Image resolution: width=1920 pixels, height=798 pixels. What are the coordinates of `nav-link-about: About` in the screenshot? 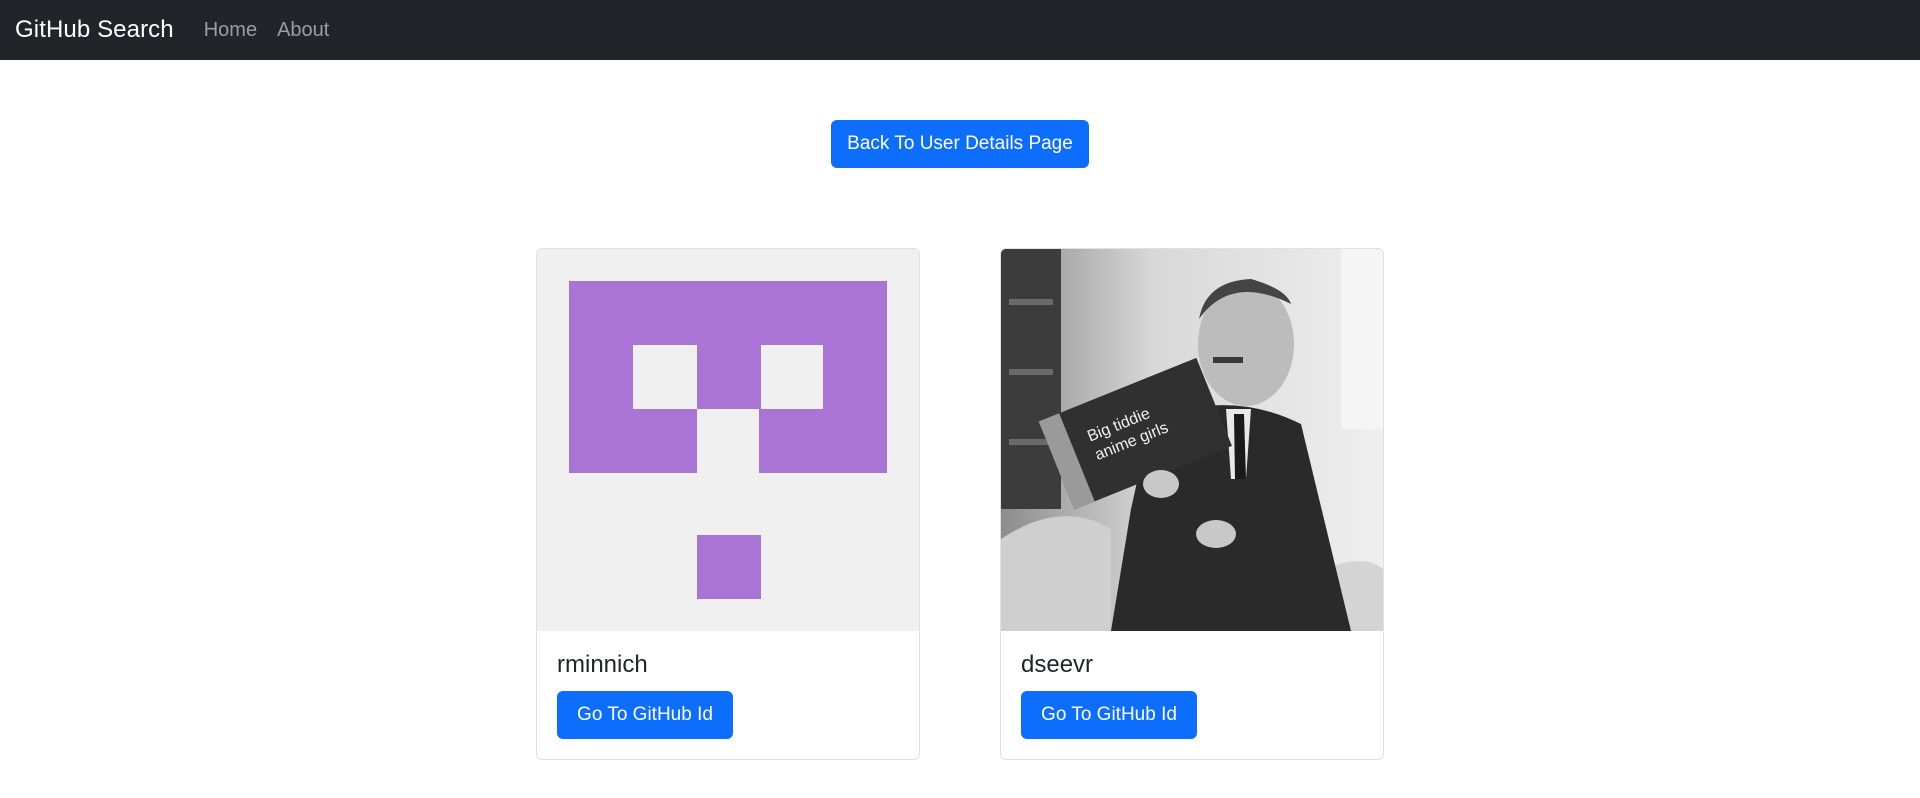 It's located at (303, 30).